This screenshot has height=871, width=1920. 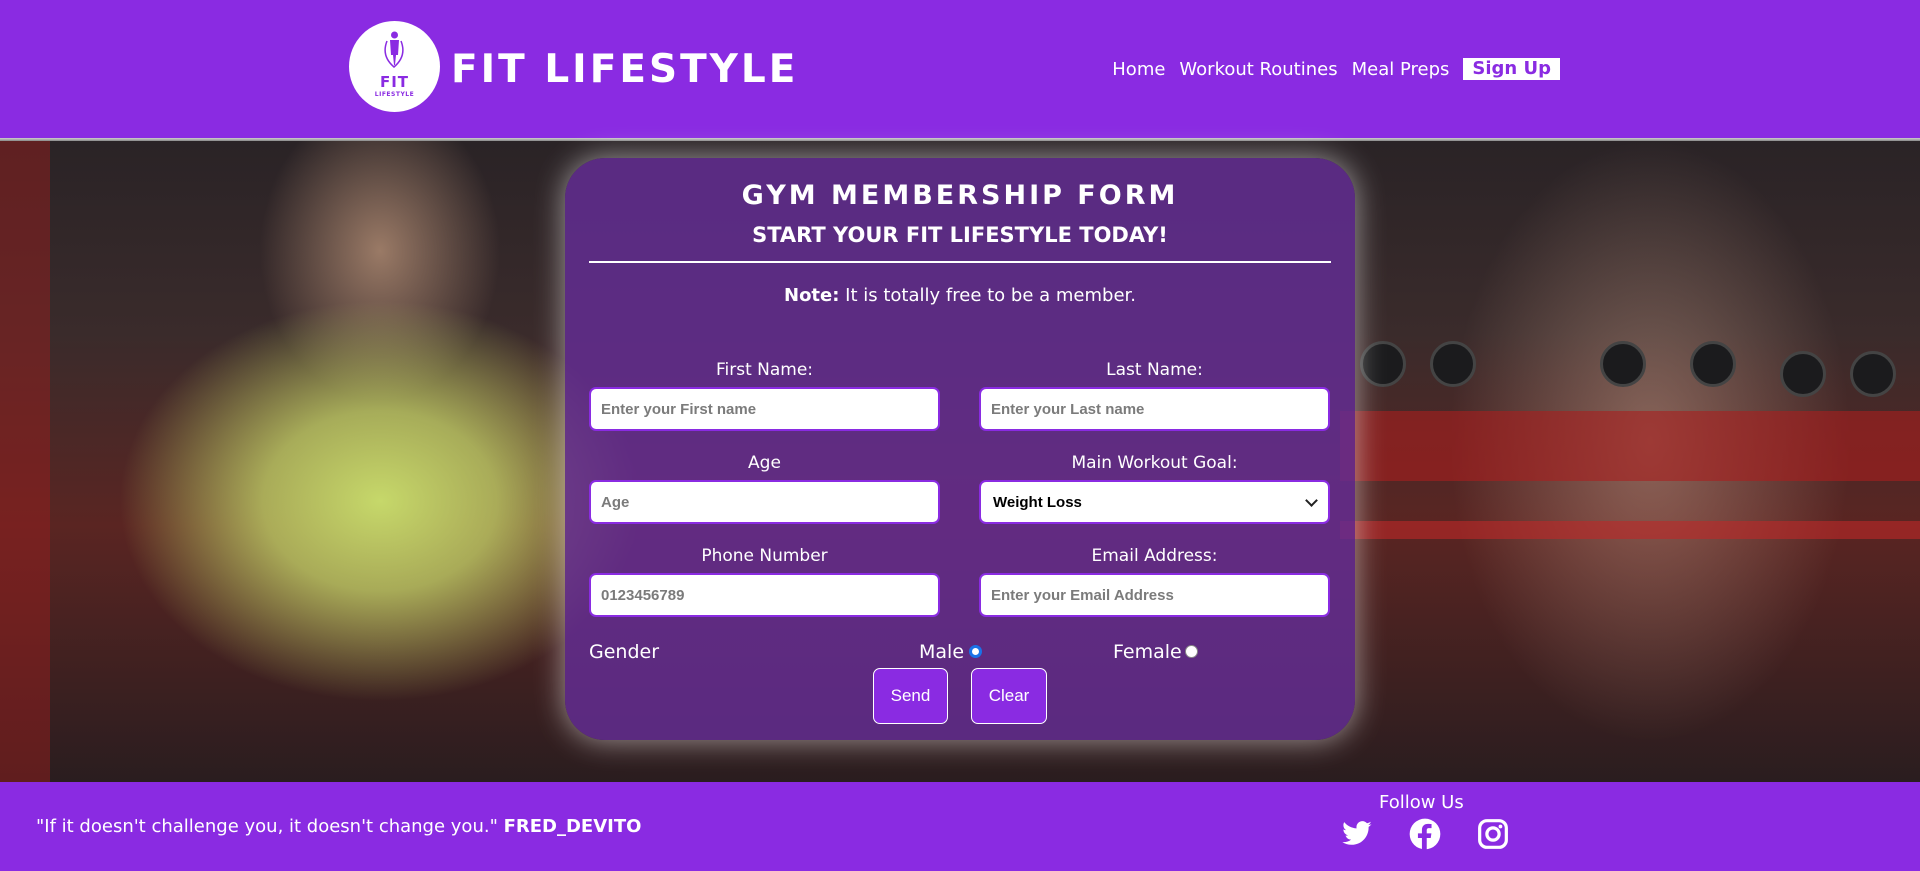 What do you see at coordinates (394, 49) in the screenshot?
I see `jump-rope-icon` at bounding box center [394, 49].